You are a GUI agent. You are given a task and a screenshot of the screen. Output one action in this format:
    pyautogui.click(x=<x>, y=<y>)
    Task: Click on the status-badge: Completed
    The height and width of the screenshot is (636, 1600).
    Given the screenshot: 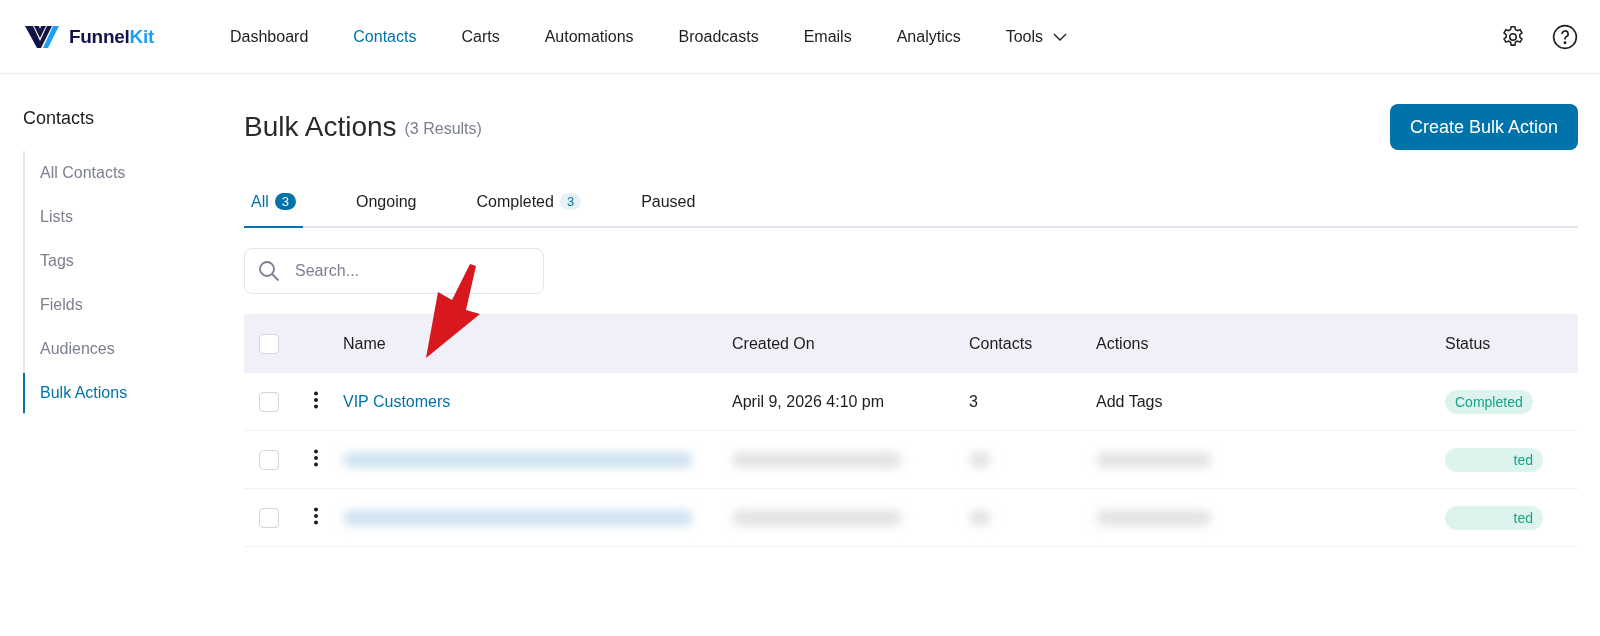 What is the action you would take?
    pyautogui.click(x=1489, y=401)
    